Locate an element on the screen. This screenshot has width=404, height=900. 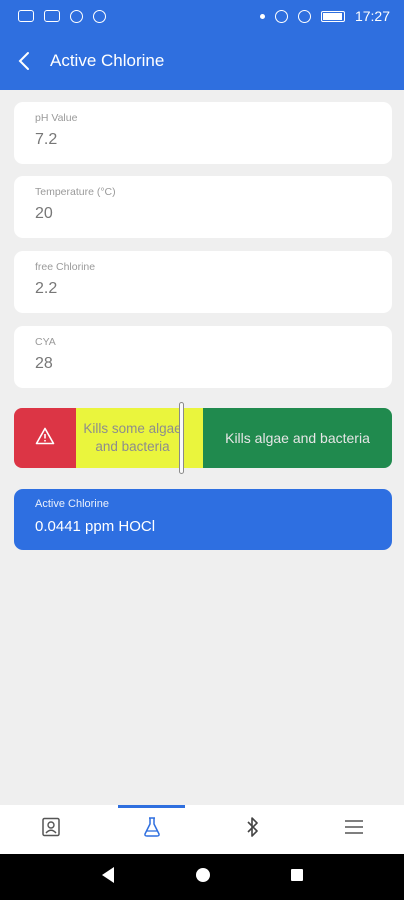
scale-marker is located at coordinates (181, 438).